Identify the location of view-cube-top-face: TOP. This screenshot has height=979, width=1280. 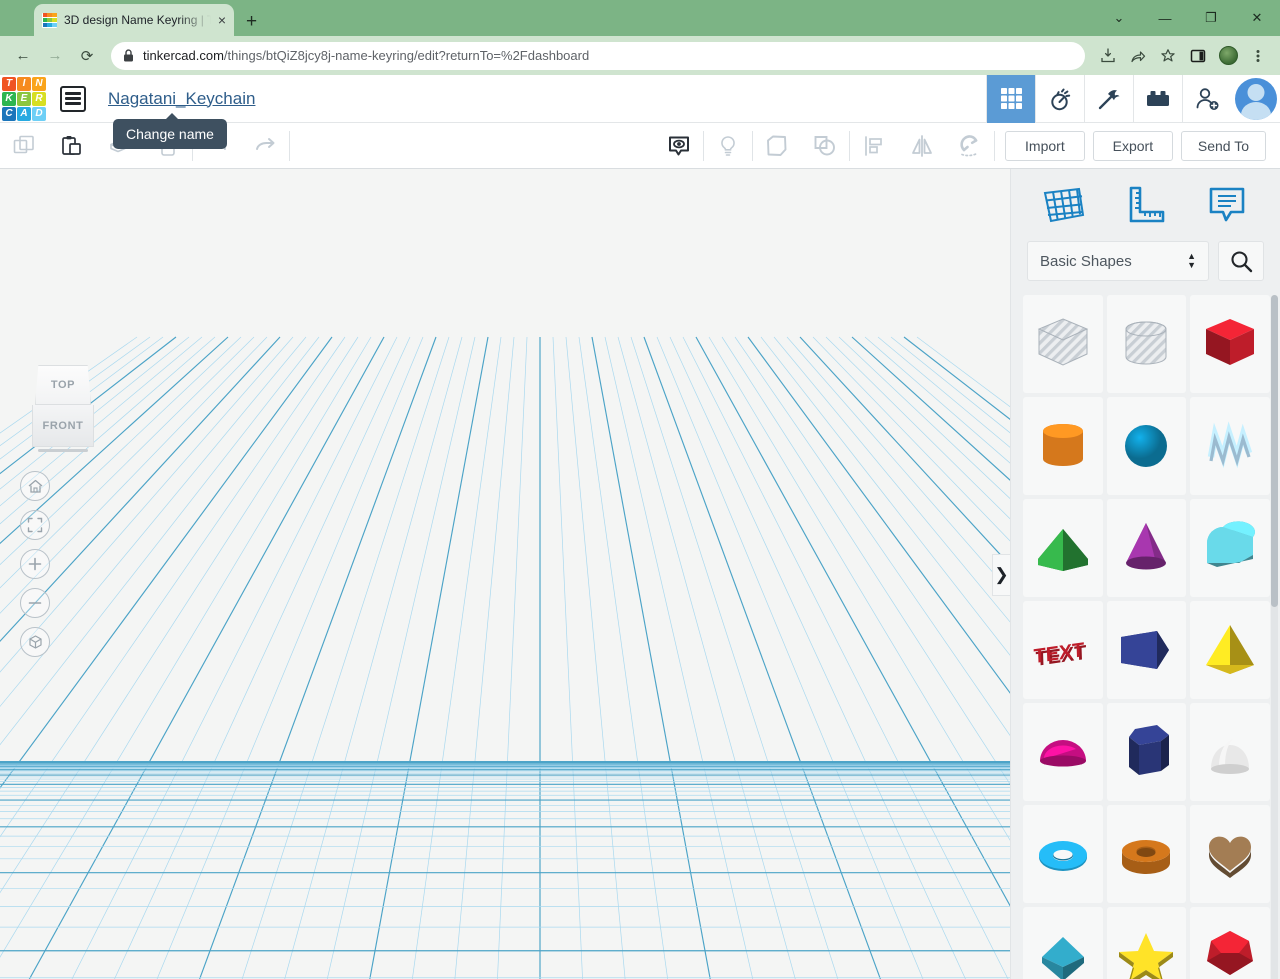
(63, 385).